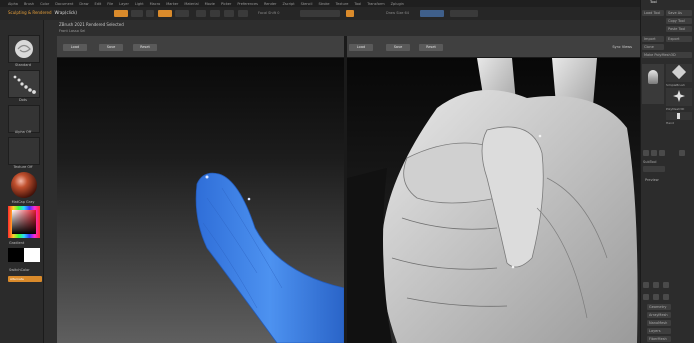  Describe the element at coordinates (357, 4) in the screenshot. I see `menu-item: Tool` at that location.